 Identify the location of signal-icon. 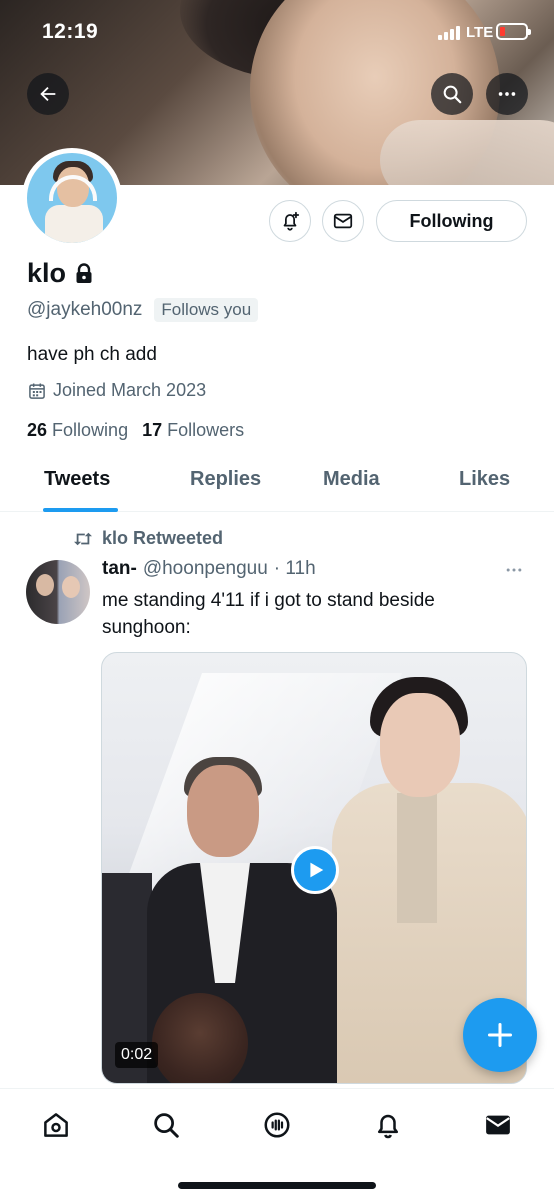
(449, 33).